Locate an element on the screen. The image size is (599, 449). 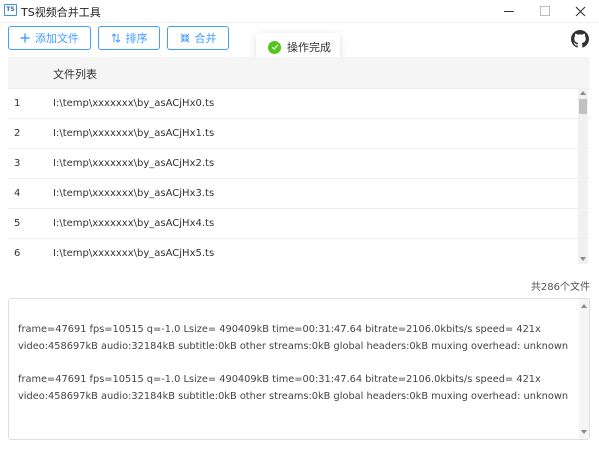
row-index: 2 is located at coordinates (17, 133).